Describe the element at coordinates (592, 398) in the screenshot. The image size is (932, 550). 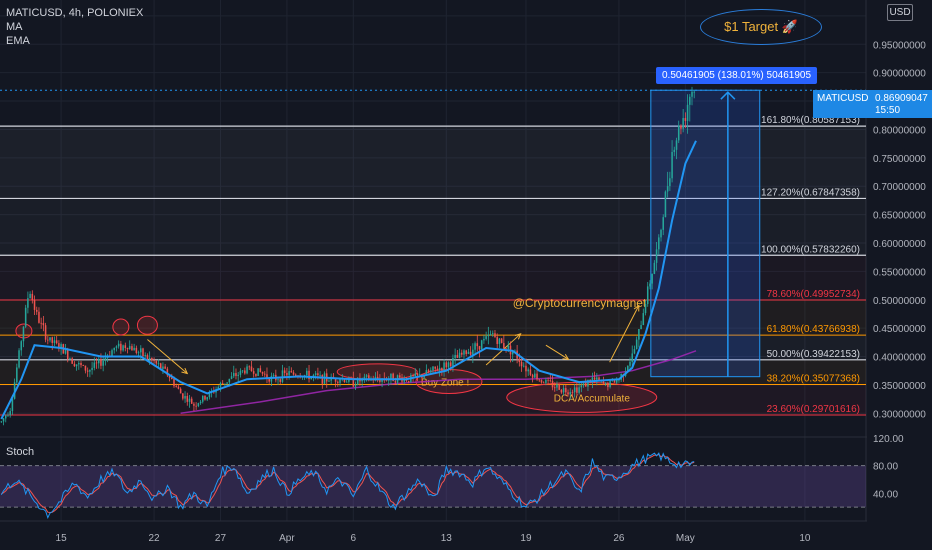
I see `dca-label: DCA/Accumulate` at that location.